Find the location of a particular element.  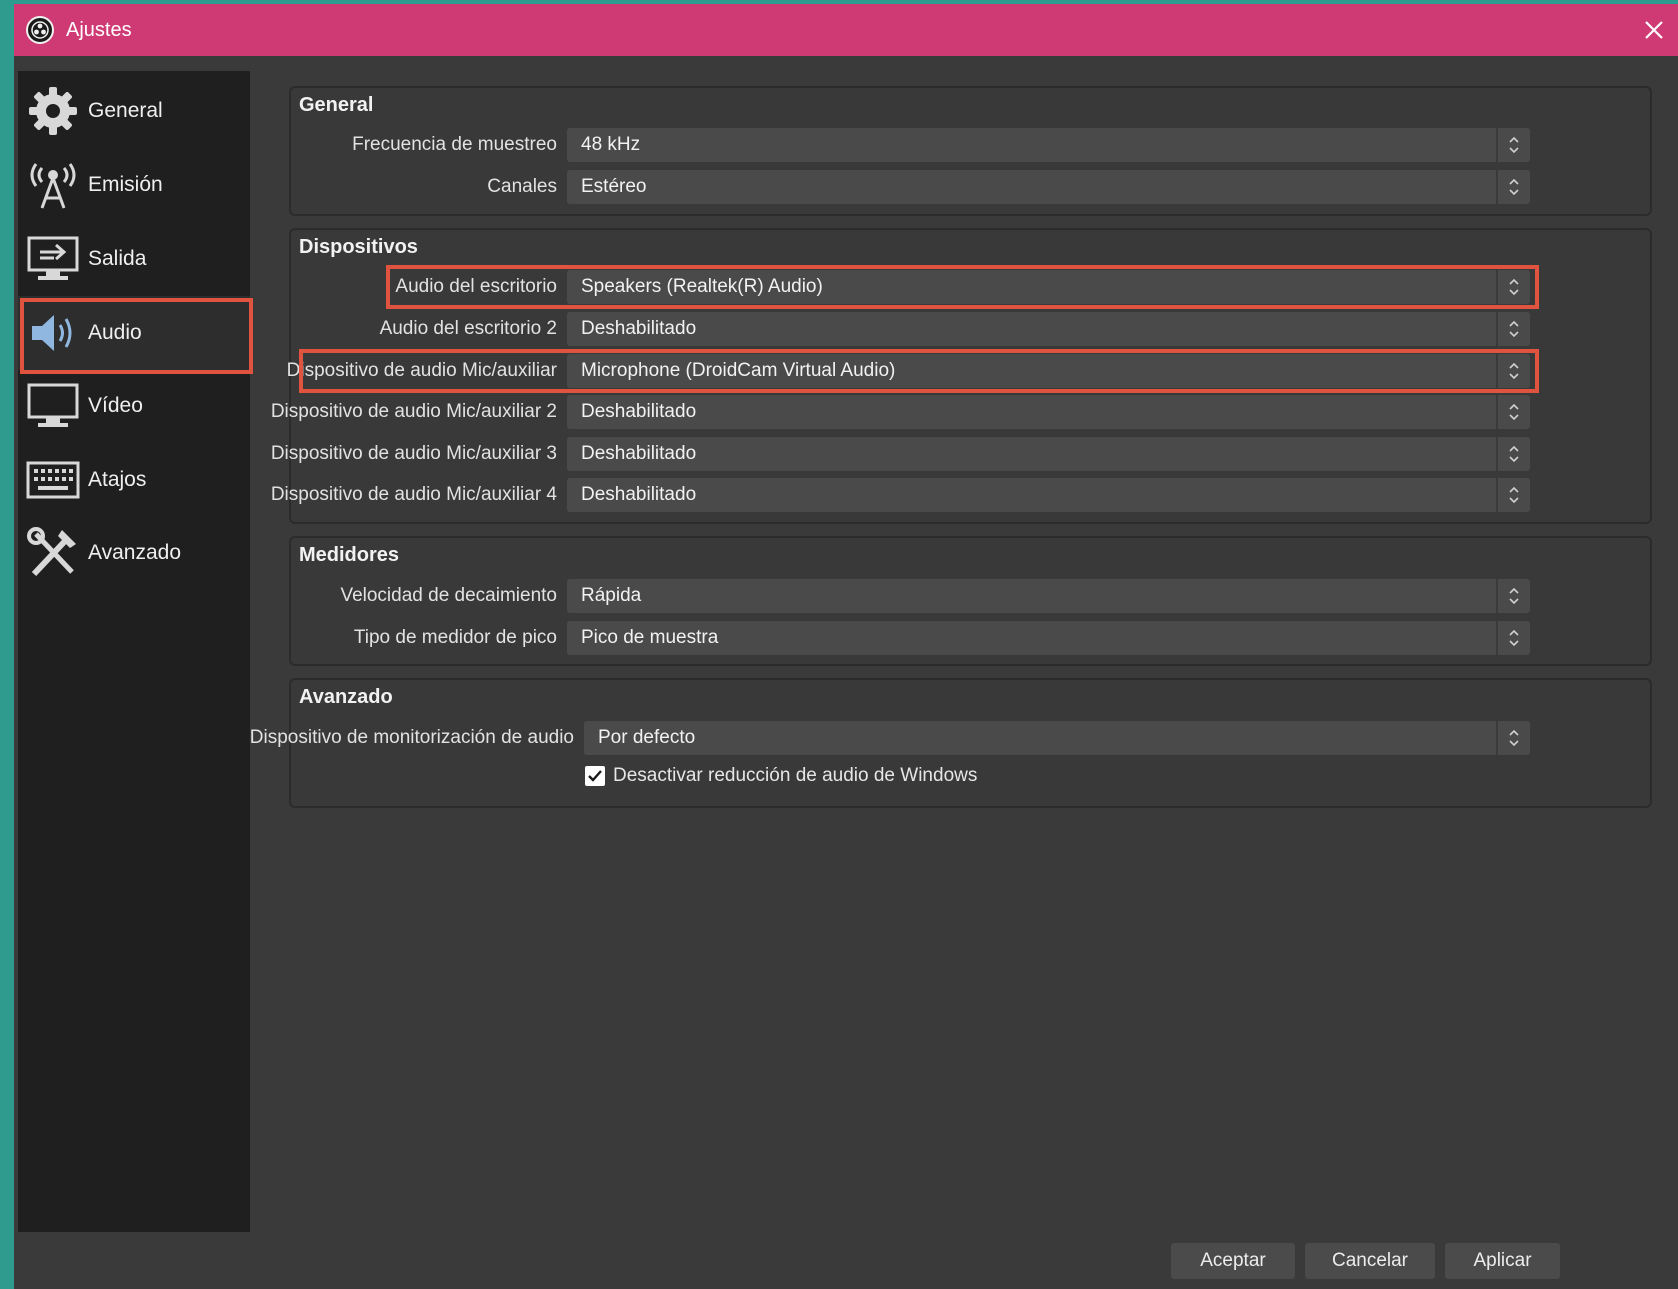

sidebar-item-avanzado: Avanzado is located at coordinates (134, 553).